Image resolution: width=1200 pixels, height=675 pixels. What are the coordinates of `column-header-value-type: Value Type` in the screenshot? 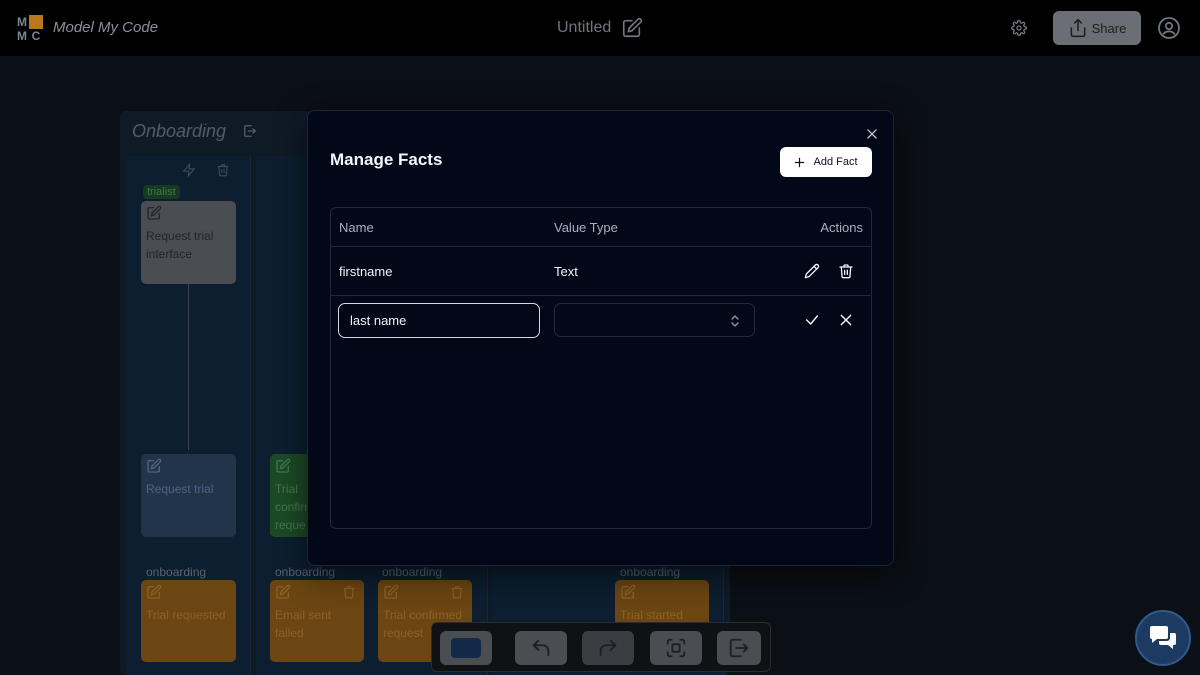 It's located at (586, 227).